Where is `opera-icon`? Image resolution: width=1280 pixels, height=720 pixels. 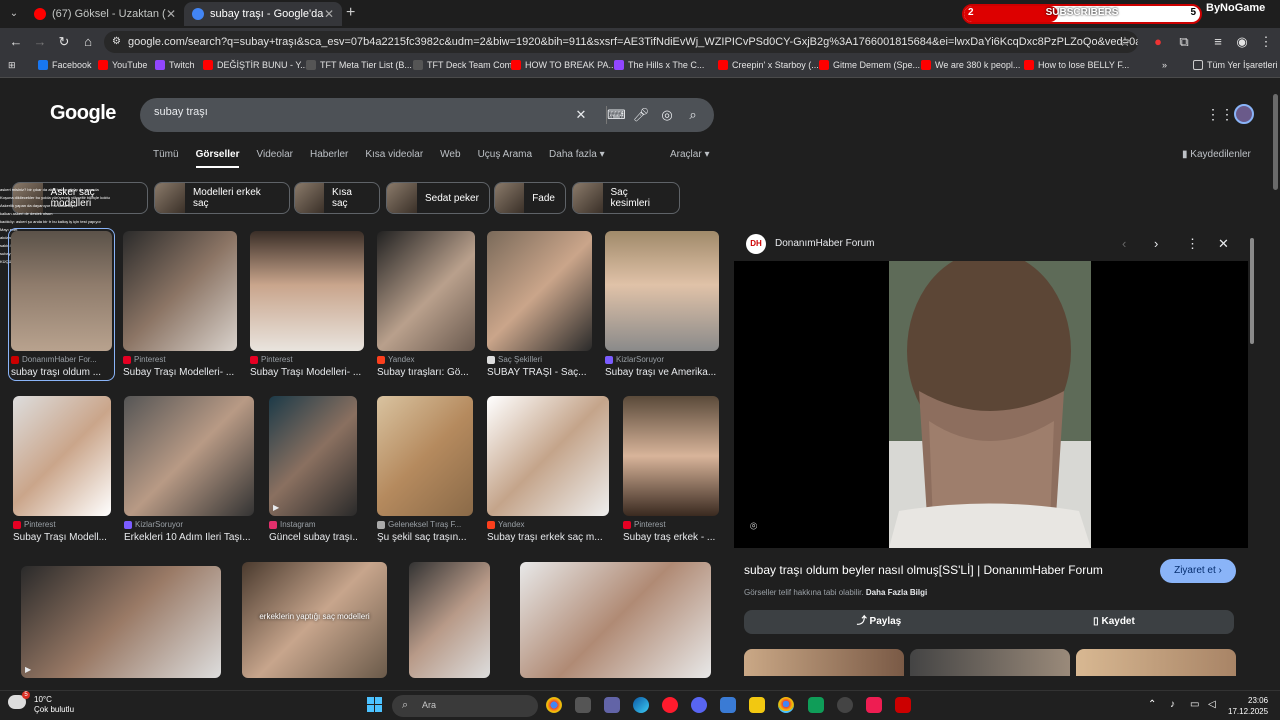 opera-icon is located at coordinates (670, 705).